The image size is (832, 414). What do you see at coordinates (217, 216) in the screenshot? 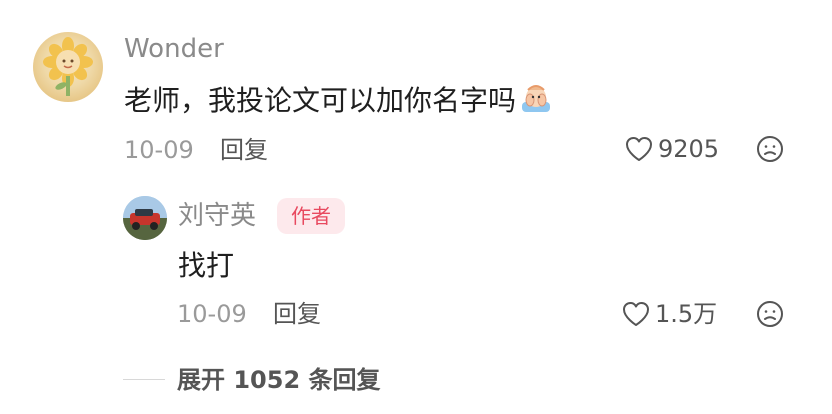
I see `reply-username: 刘守英` at bounding box center [217, 216].